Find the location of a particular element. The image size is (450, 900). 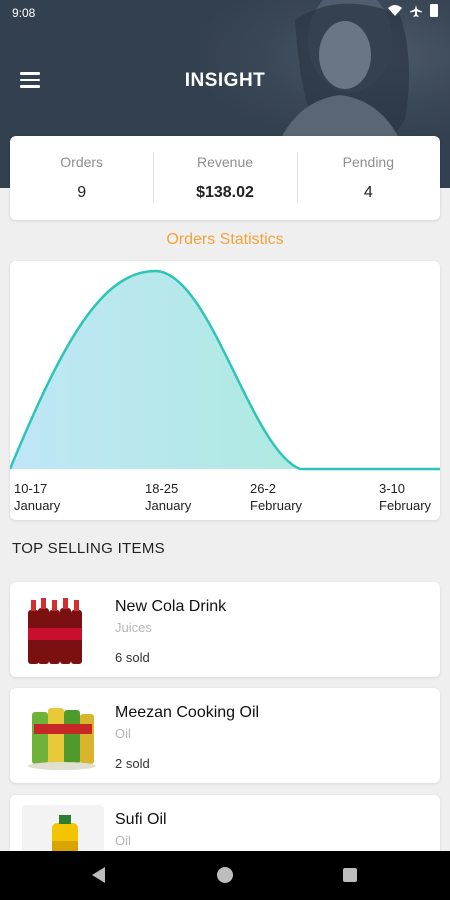

stat-value: 4 is located at coordinates (368, 192).